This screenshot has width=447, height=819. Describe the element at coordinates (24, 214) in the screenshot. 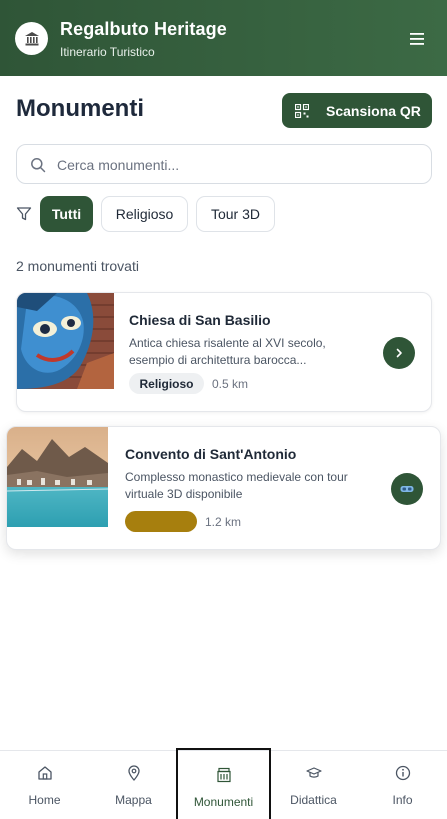

I see `filter-icon` at that location.